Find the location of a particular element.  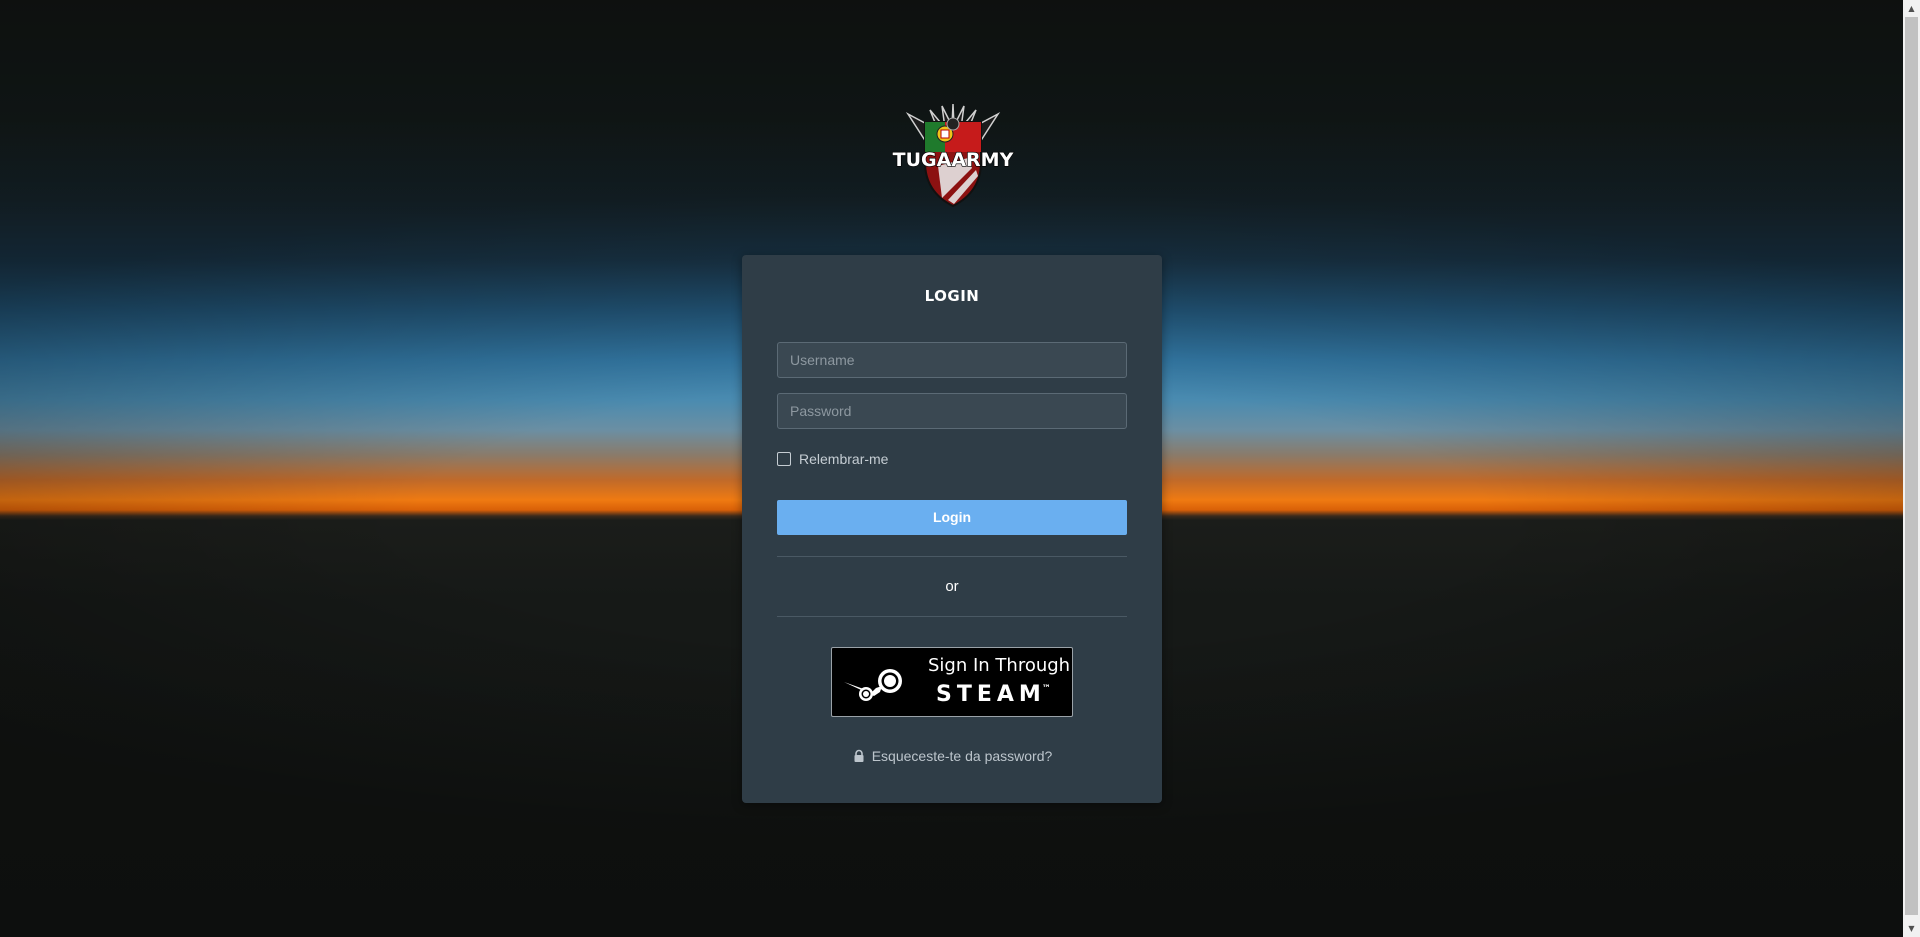

scrollbar-thumb is located at coordinates (1911, 466).